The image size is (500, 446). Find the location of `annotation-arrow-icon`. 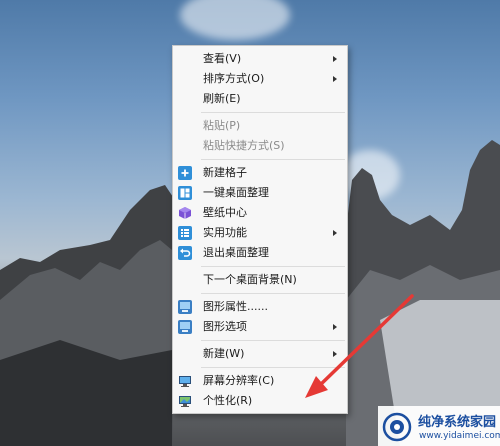

annotation-arrow-icon is located at coordinates (359, 346).